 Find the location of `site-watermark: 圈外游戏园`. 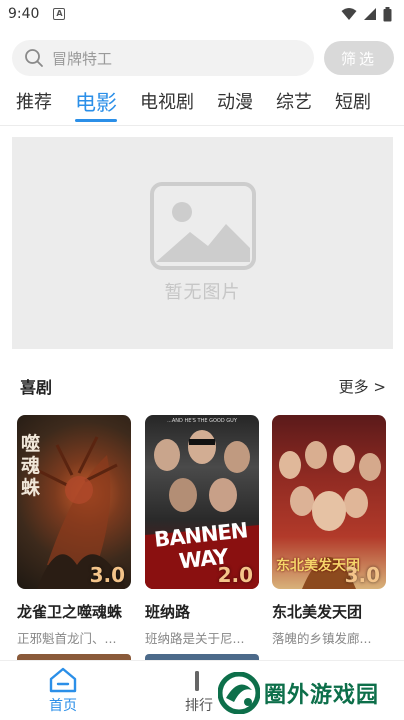

site-watermark: 圈外游戏园 is located at coordinates (298, 693).